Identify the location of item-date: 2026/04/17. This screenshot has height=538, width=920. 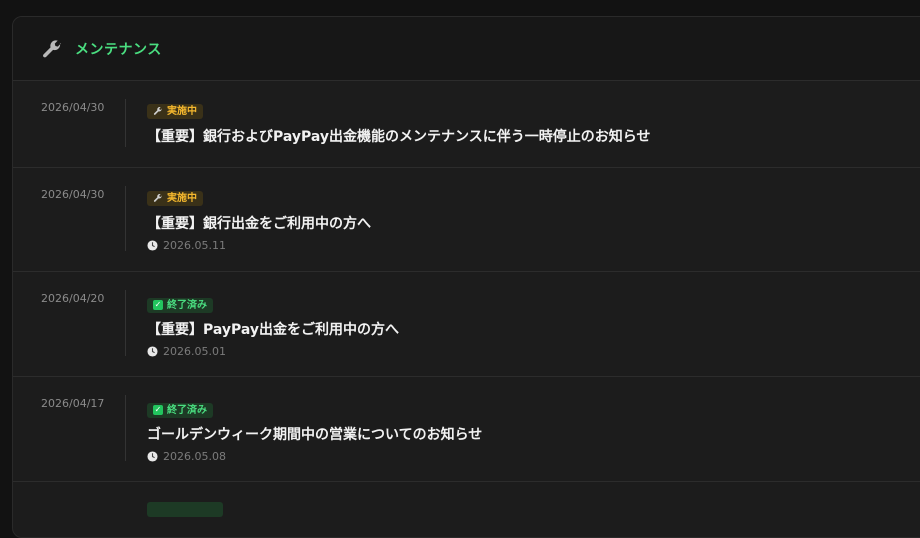
(73, 403).